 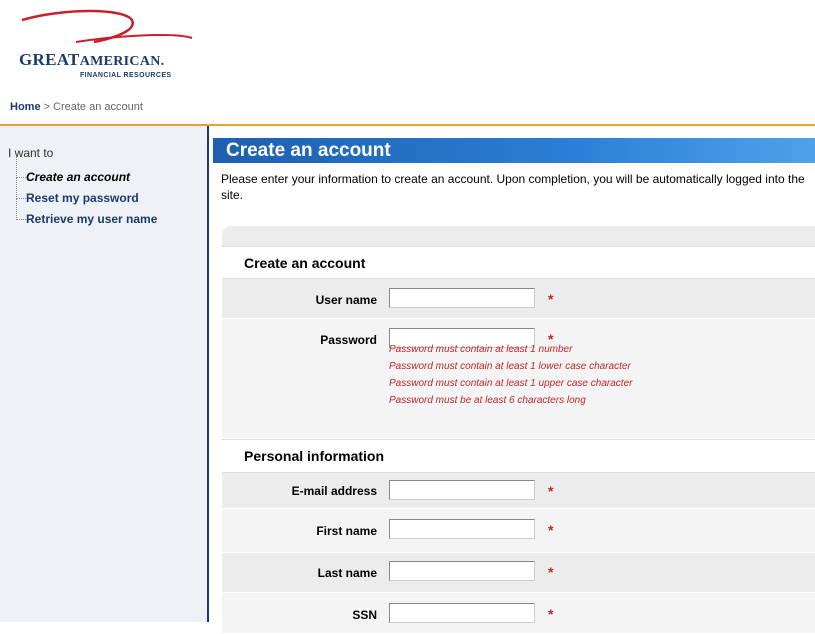 What do you see at coordinates (92, 59) in the screenshot?
I see `logo-wordmark: GREATAMERICAN.` at bounding box center [92, 59].